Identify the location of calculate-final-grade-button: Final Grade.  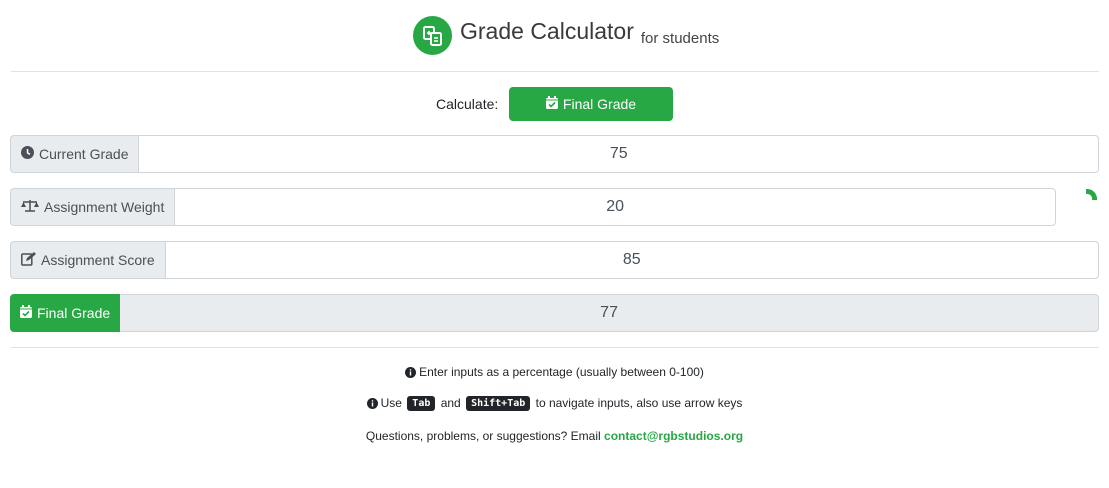
(591, 104).